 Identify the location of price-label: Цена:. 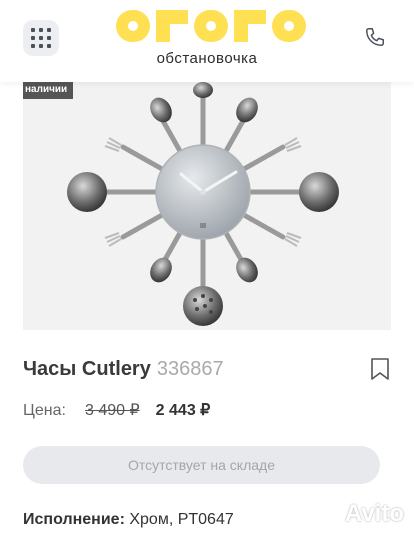
(44, 410).